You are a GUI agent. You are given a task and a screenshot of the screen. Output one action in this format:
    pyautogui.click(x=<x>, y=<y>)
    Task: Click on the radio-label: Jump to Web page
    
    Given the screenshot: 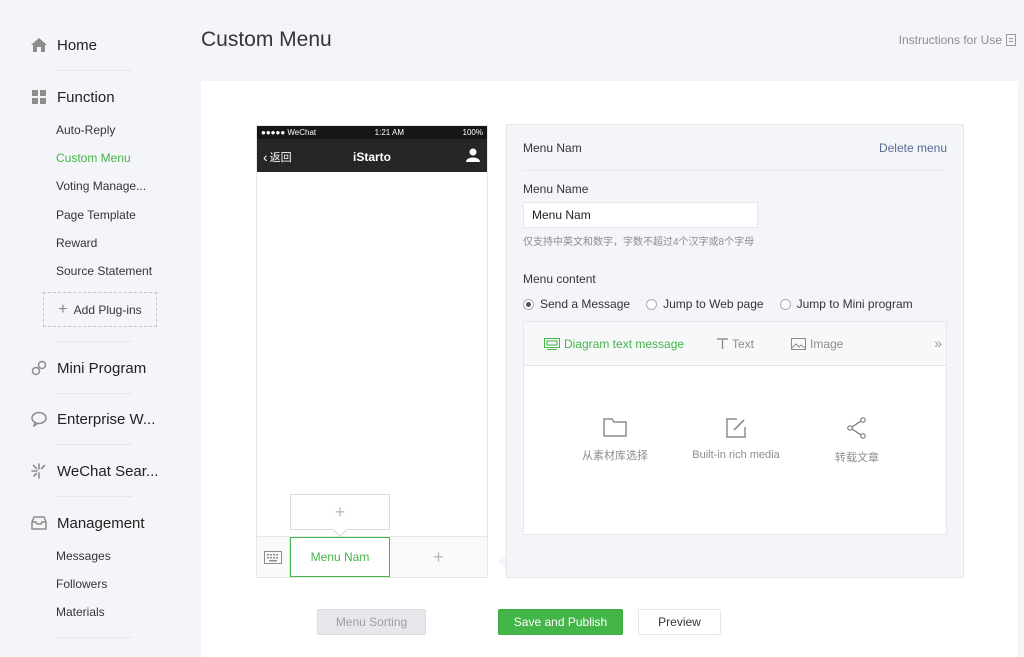 What is the action you would take?
    pyautogui.click(x=713, y=304)
    